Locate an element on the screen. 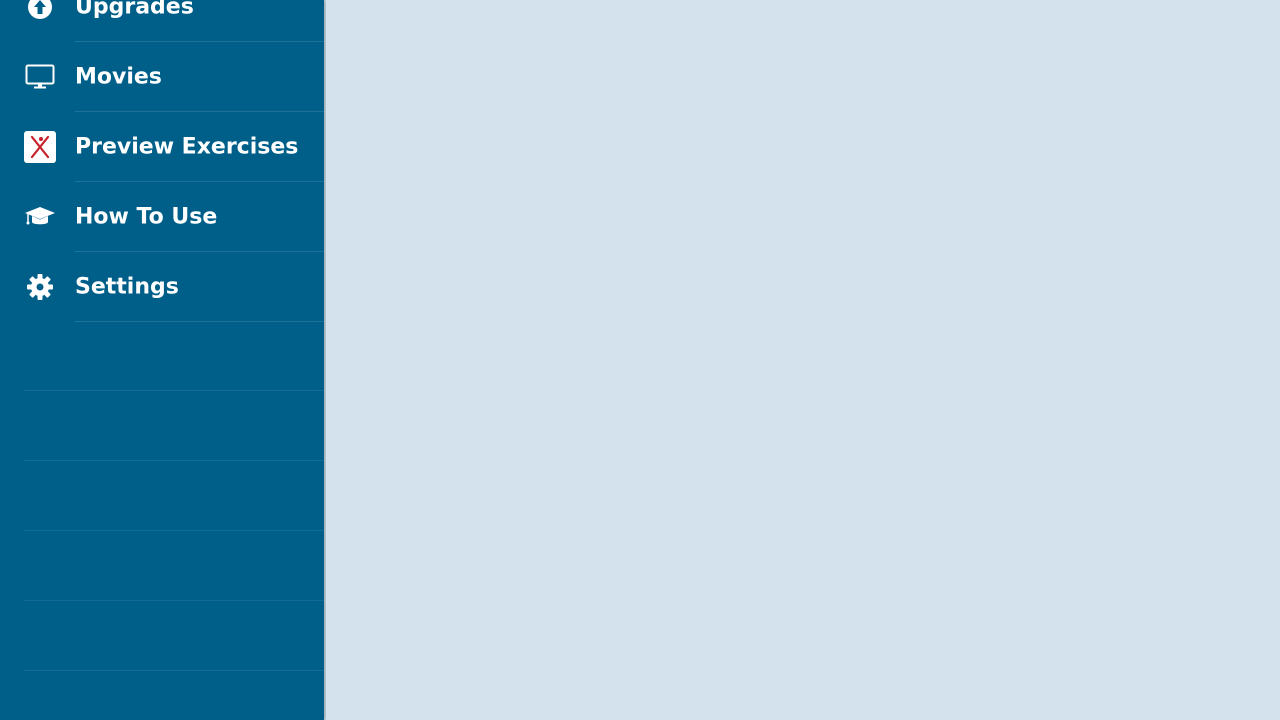 This screenshot has width=1280, height=720. sidebar-item-label: Upgrades is located at coordinates (134, 10).